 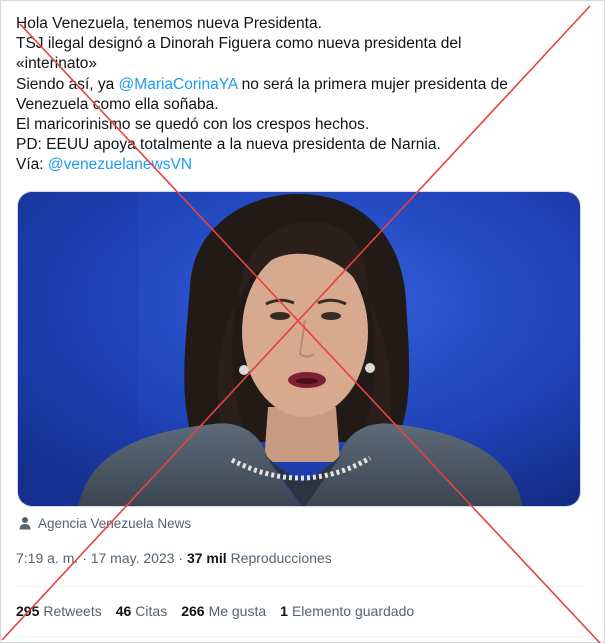 I want to click on quotes-count: 46, so click(x=123, y=611).